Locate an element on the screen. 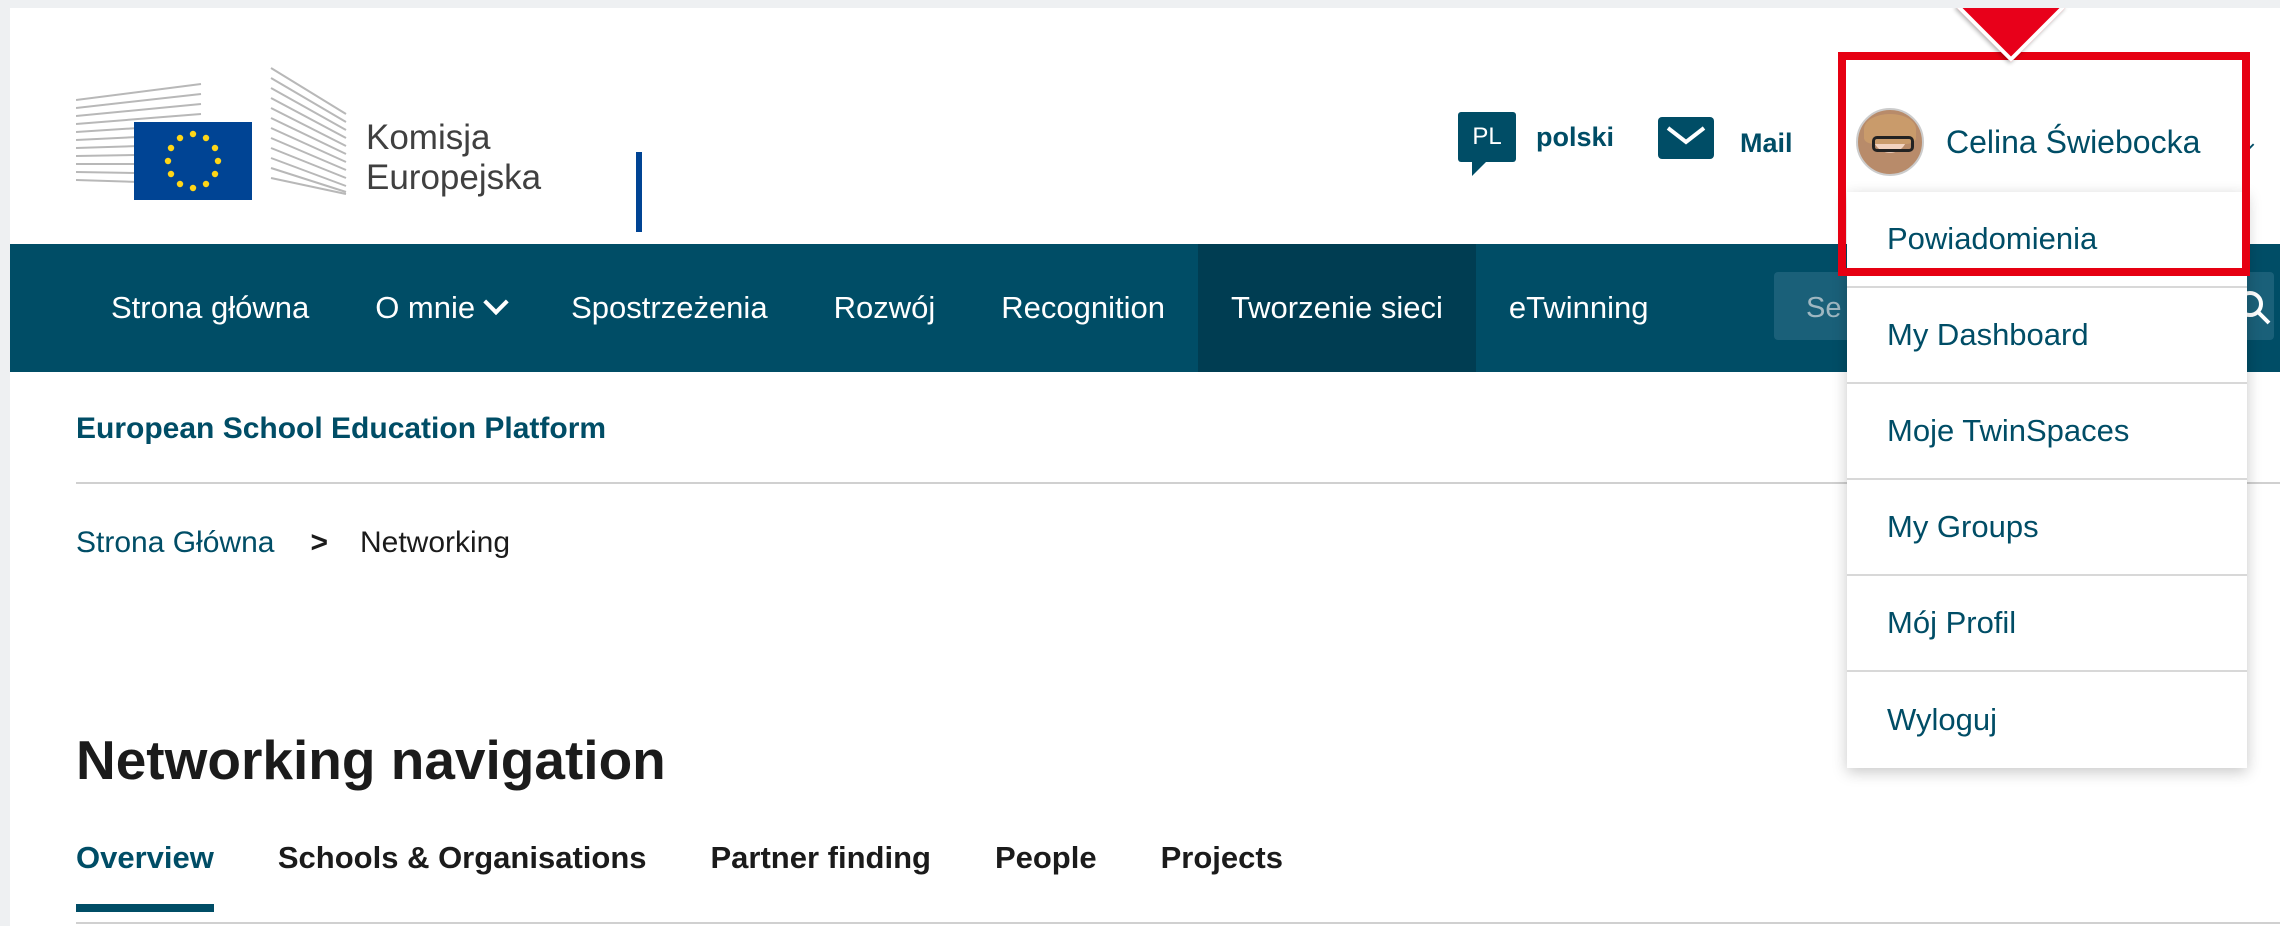 This screenshot has height=926, width=2280. menu-item-notifications: Powiadomienia is located at coordinates (2047, 240).